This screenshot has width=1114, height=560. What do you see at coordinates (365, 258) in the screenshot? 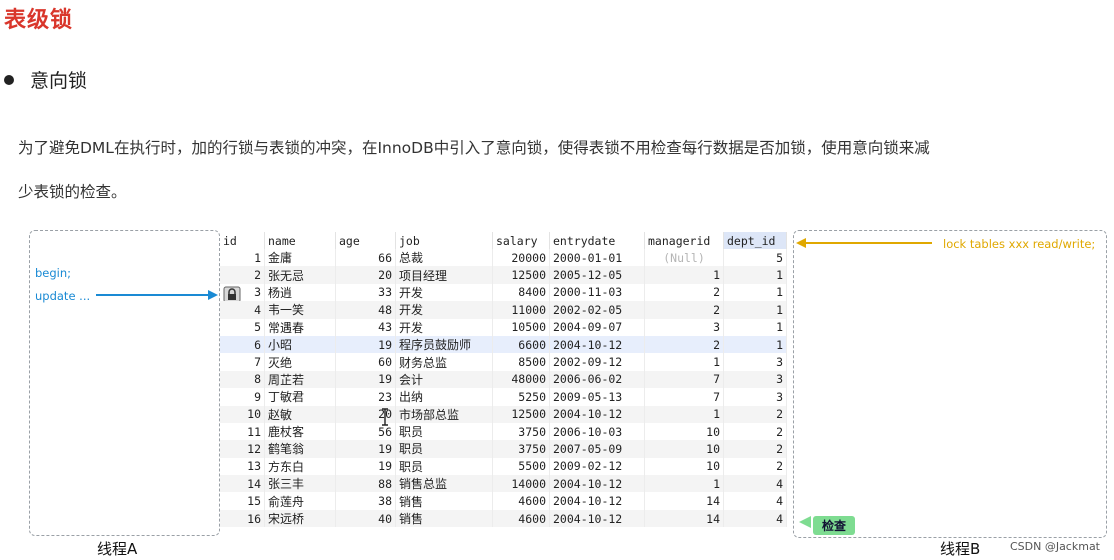
I see `cell-age: 66` at bounding box center [365, 258].